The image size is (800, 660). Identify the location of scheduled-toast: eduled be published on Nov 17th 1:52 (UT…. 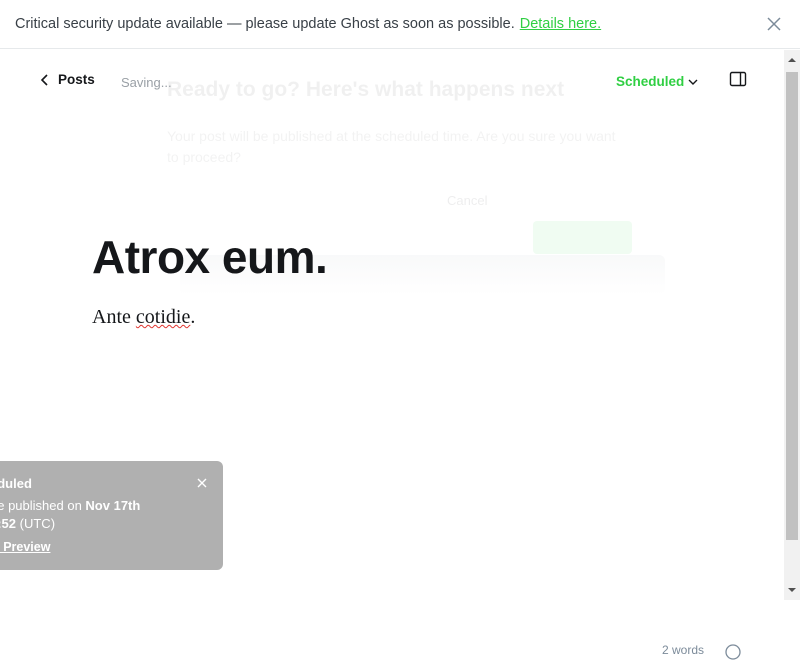
(111, 515).